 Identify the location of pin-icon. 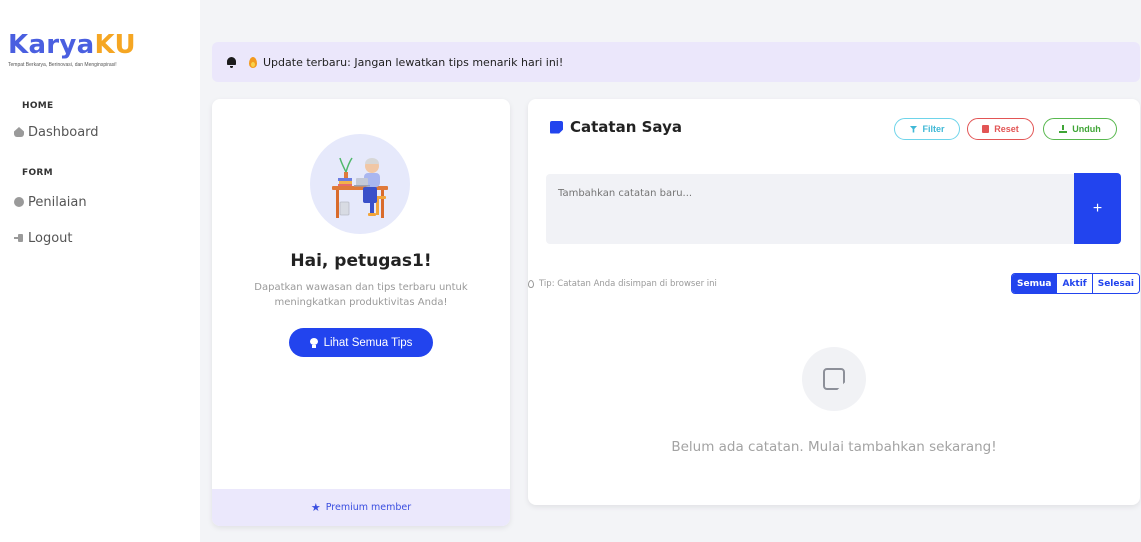
(531, 284).